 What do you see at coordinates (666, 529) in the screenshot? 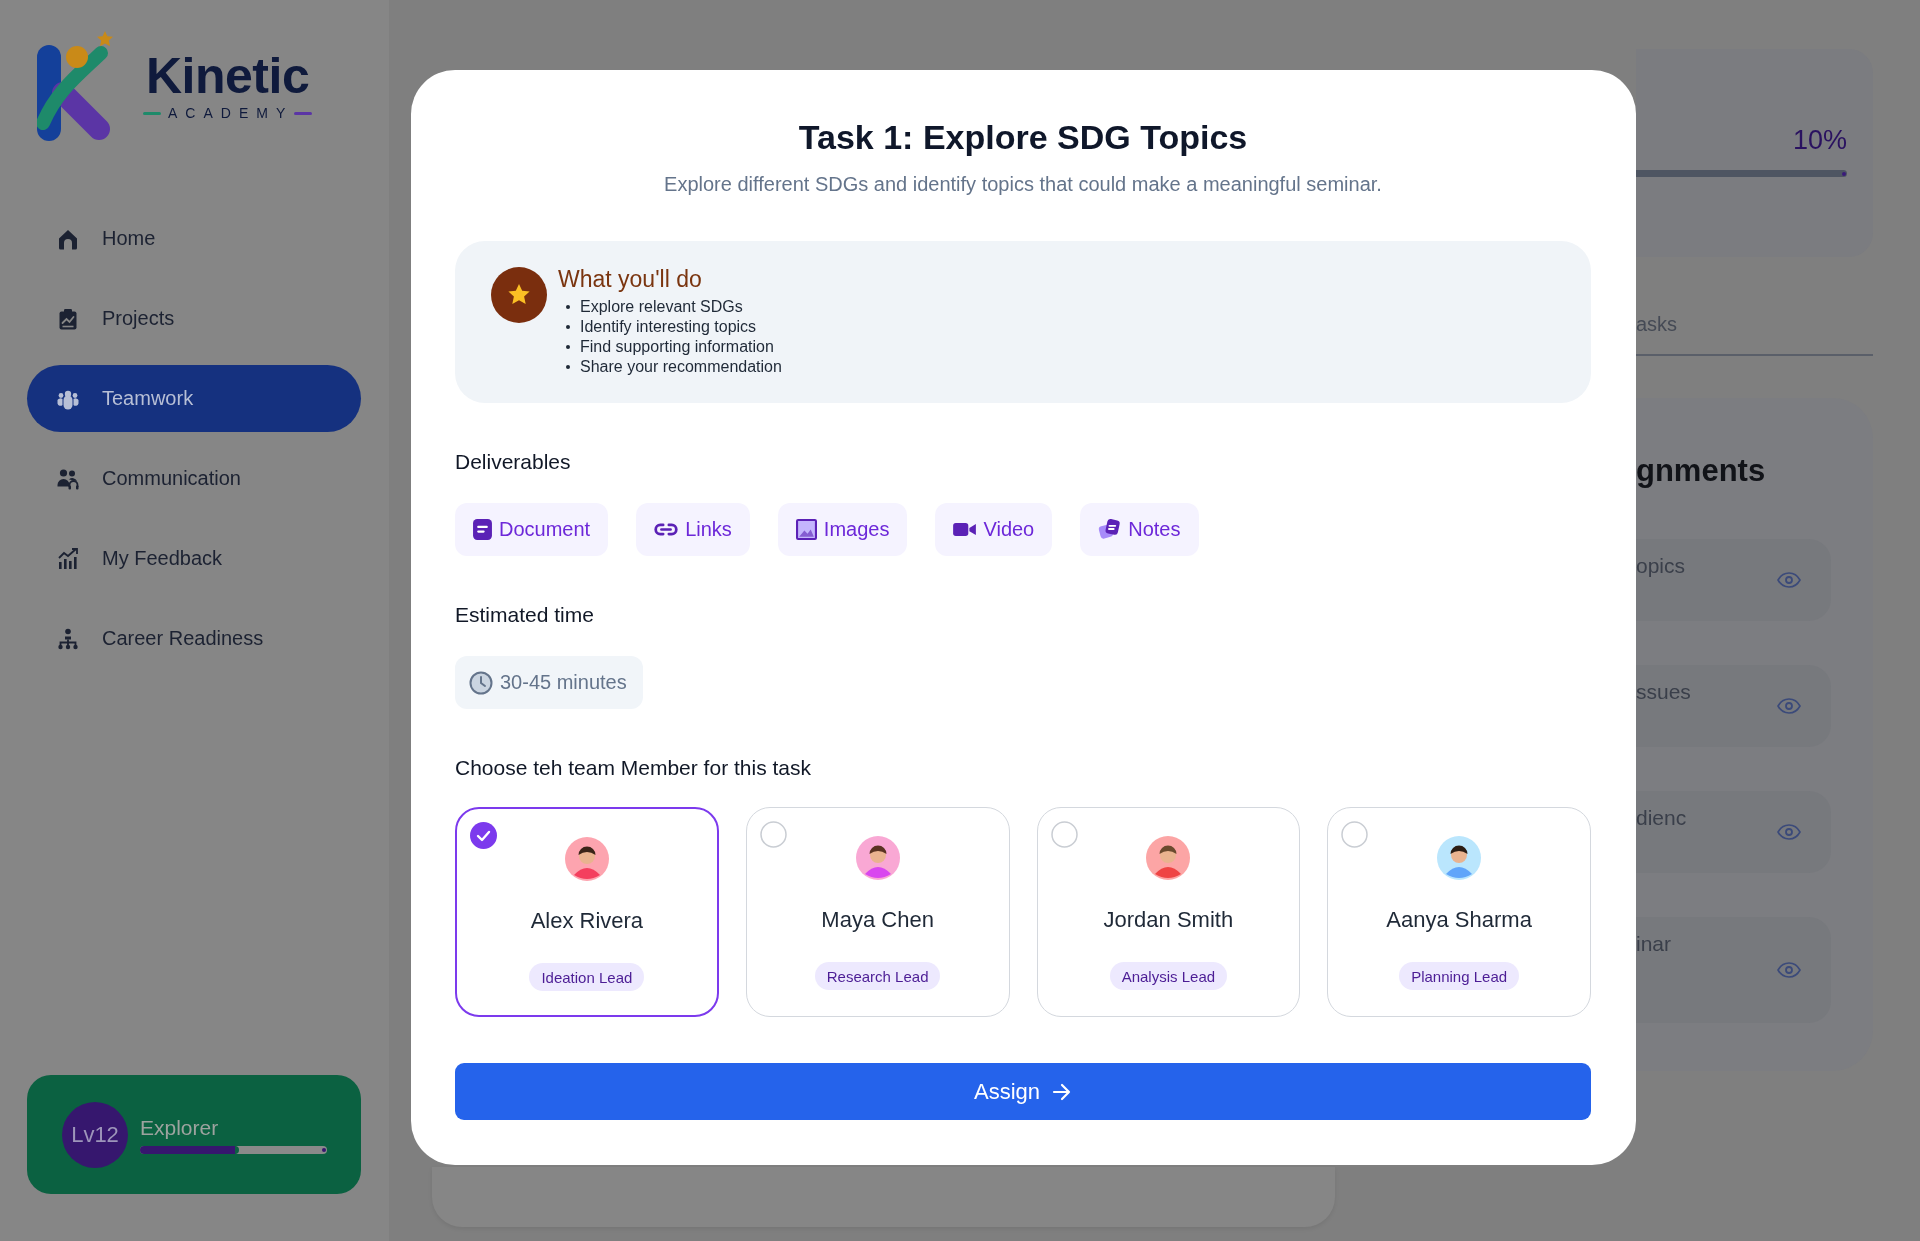
I see `link-icon` at bounding box center [666, 529].